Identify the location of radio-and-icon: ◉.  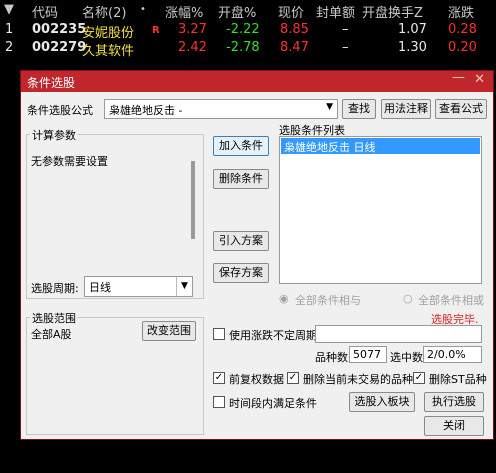
(284, 298).